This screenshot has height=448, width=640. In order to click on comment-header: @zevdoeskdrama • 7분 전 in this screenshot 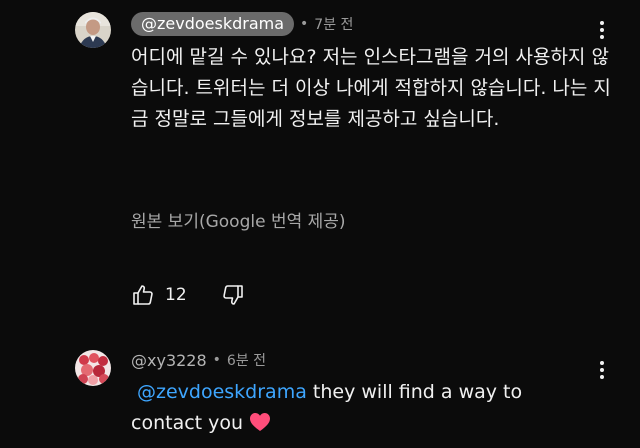, I will do `click(242, 24)`.